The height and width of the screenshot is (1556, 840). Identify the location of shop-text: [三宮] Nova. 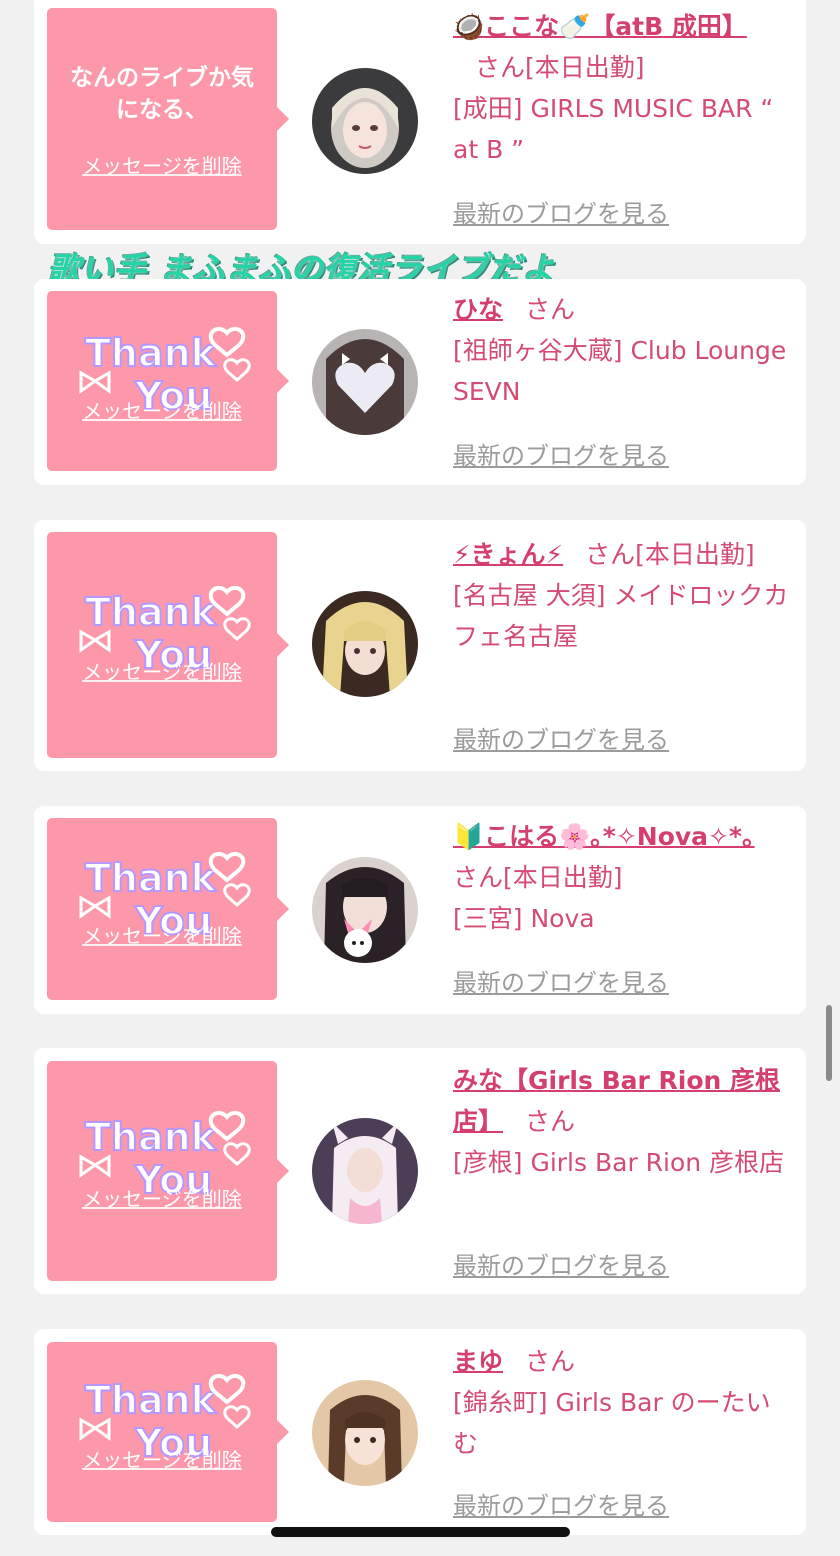
(524, 918).